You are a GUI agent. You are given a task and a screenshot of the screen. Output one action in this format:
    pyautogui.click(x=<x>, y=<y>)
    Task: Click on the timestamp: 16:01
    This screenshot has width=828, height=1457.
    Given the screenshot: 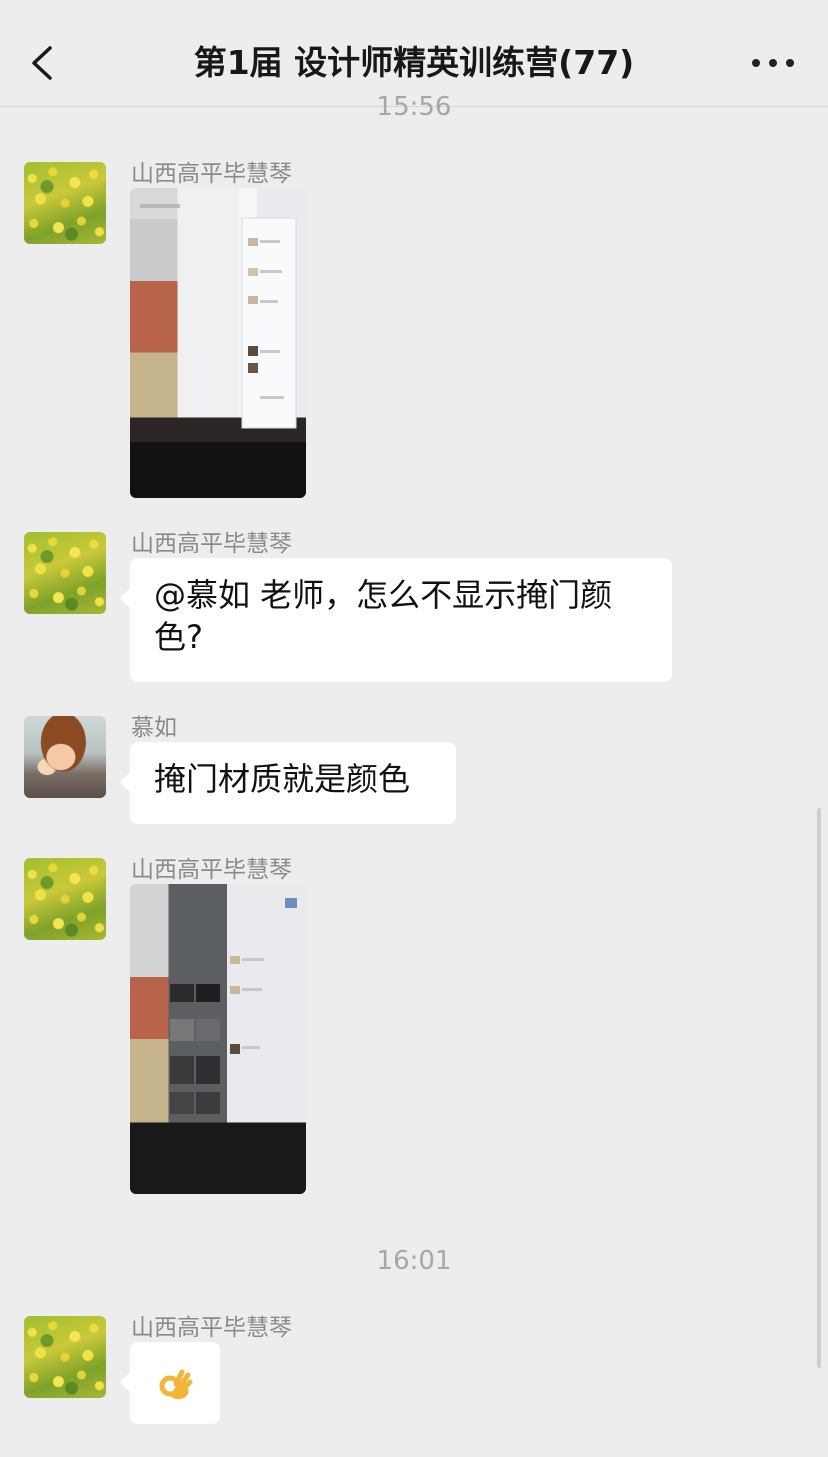 What is the action you would take?
    pyautogui.click(x=414, y=1261)
    